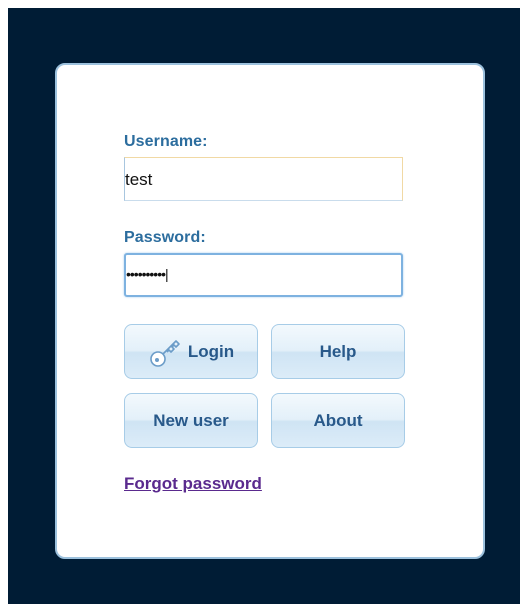 This screenshot has width=528, height=605. I want to click on password-value: ••••••••••|, so click(147, 274).